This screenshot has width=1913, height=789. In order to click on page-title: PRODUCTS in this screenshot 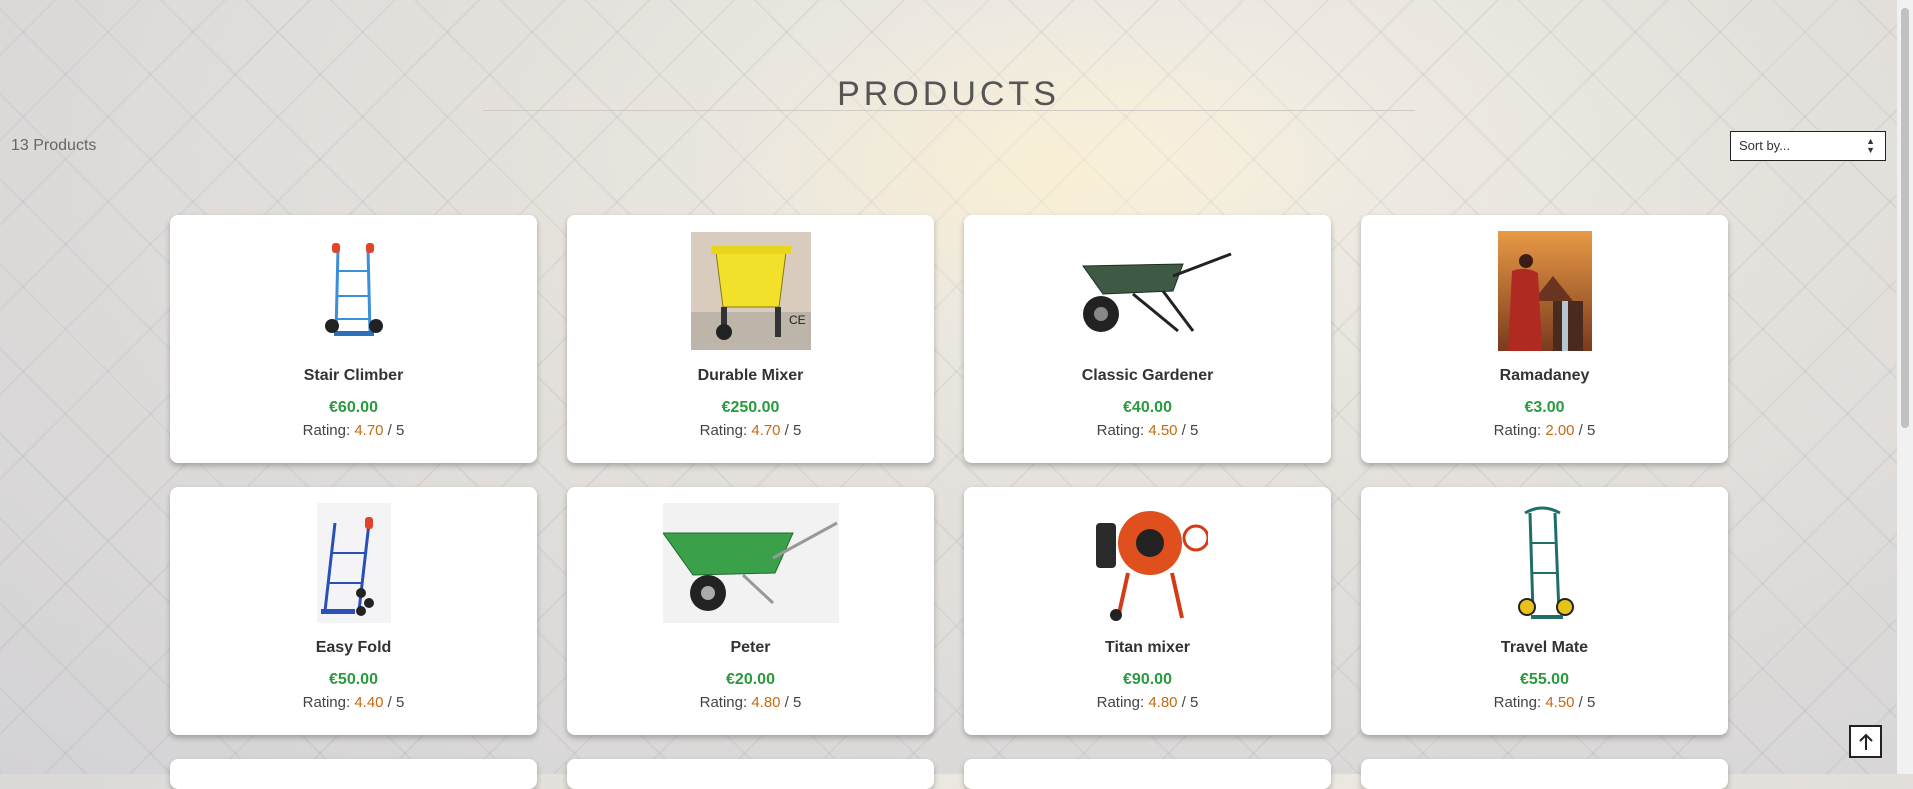, I will do `click(948, 93)`.